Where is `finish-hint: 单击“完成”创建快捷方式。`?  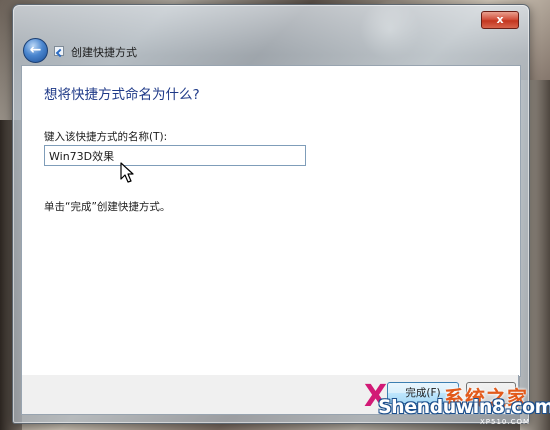 finish-hint: 单击“完成”创建快捷方式。 is located at coordinates (107, 207).